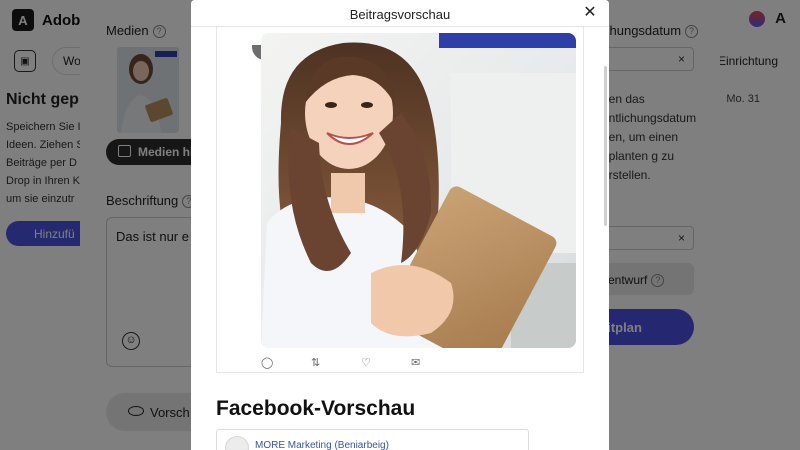 The height and width of the screenshot is (450, 800). What do you see at coordinates (341, 363) in the screenshot?
I see `twitter-action-bar: ◯ ⇅ ♡ ✉` at bounding box center [341, 363].